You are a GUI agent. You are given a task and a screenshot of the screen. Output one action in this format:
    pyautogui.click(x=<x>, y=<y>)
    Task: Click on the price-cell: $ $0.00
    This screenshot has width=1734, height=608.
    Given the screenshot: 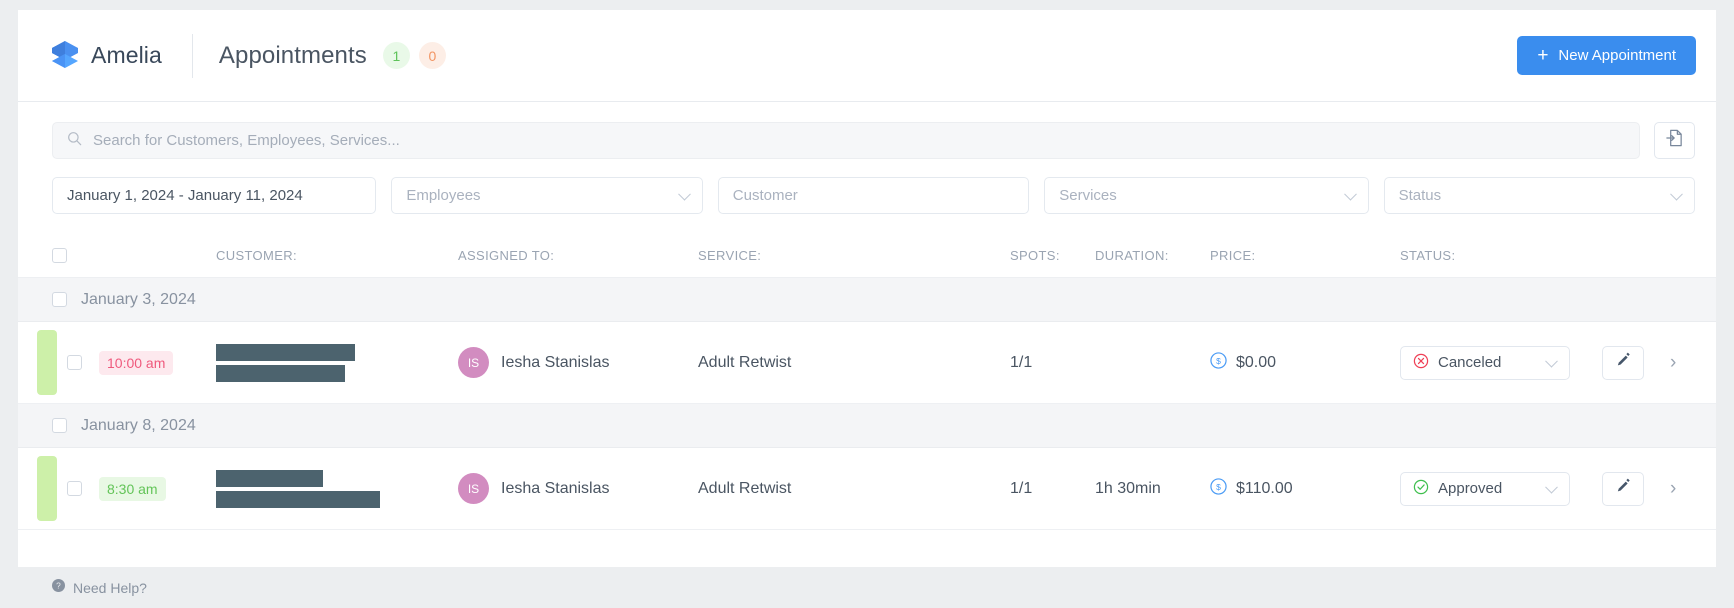 What is the action you would take?
    pyautogui.click(x=1305, y=362)
    